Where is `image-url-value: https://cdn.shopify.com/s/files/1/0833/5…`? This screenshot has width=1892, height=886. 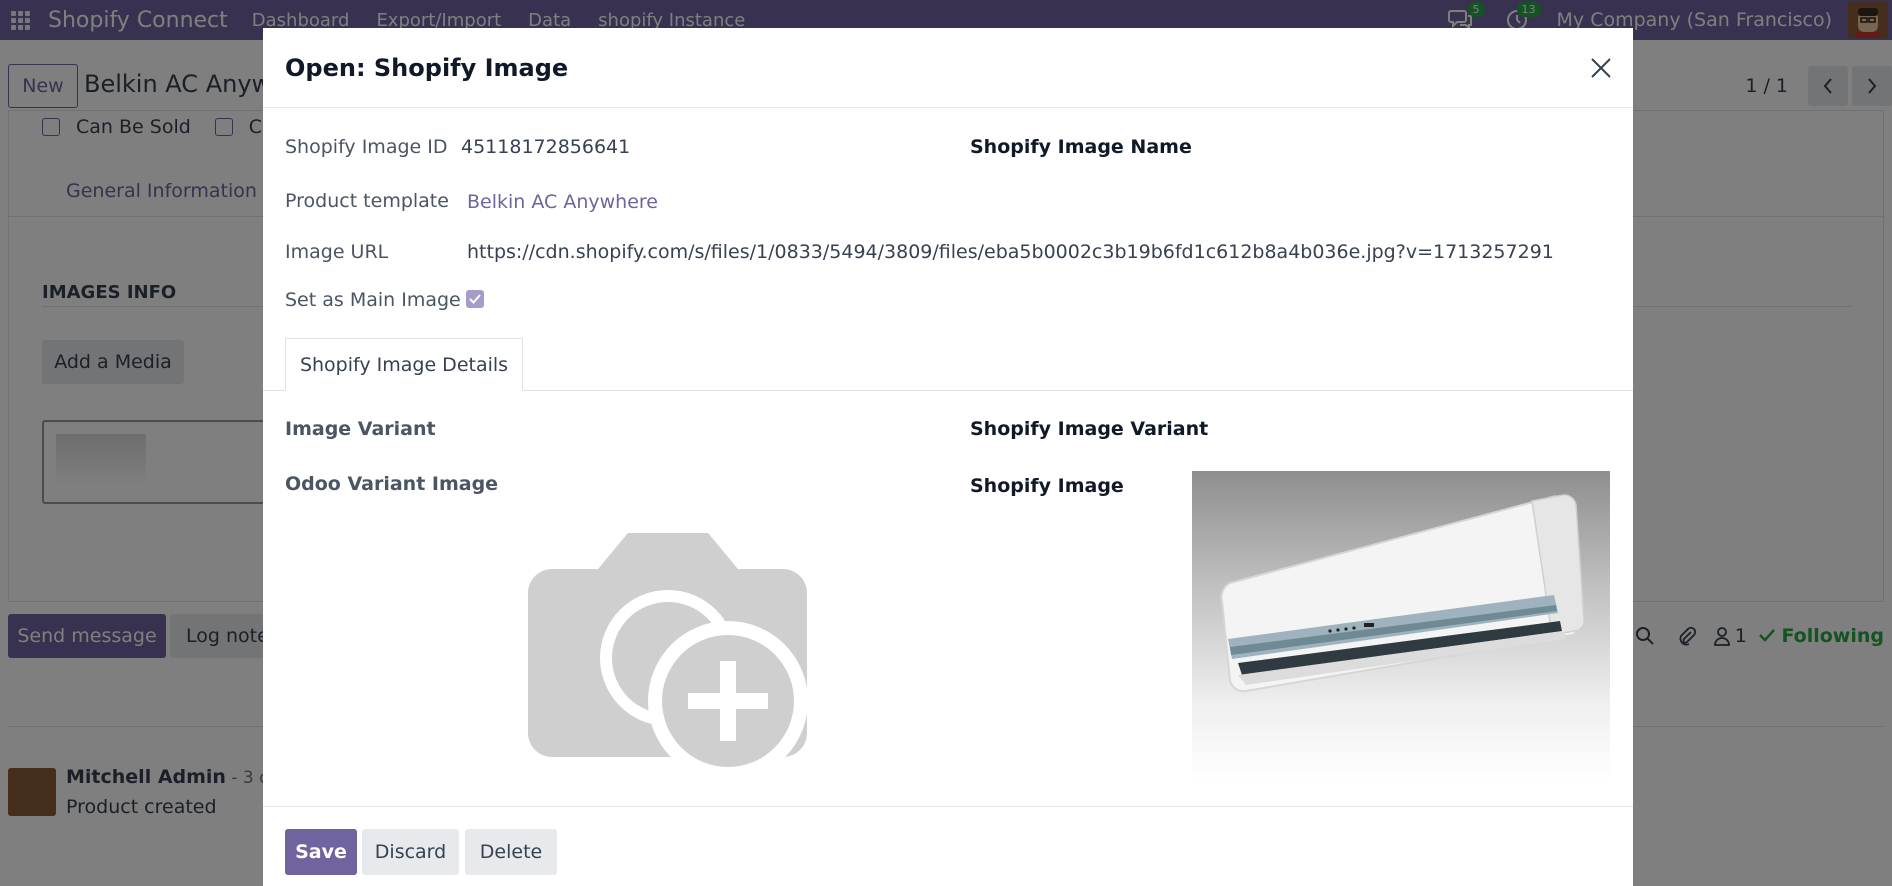
image-url-value: https://cdn.shopify.com/s/files/1/0833/5… is located at coordinates (1010, 252).